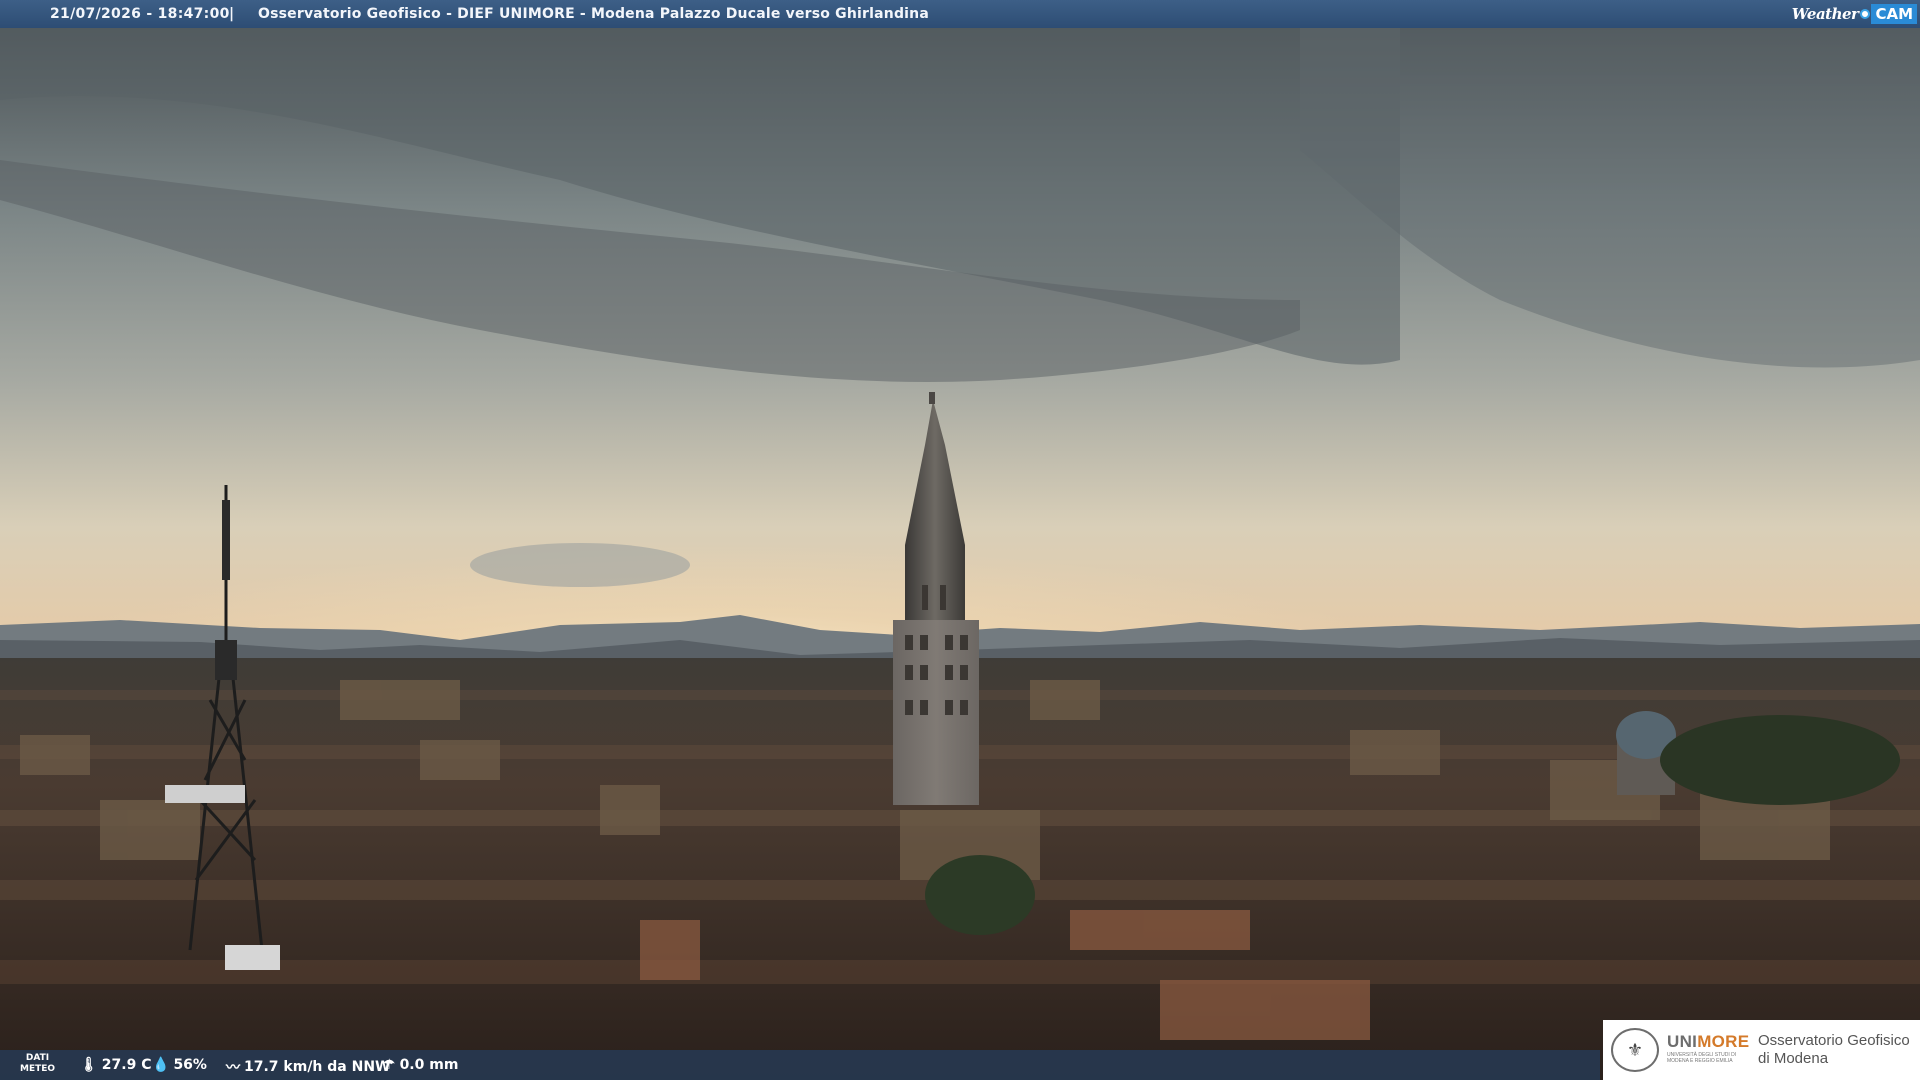 This screenshot has width=1920, height=1080. What do you see at coordinates (1723, 1041) in the screenshot?
I see `unimore-suffix: MORE` at bounding box center [1723, 1041].